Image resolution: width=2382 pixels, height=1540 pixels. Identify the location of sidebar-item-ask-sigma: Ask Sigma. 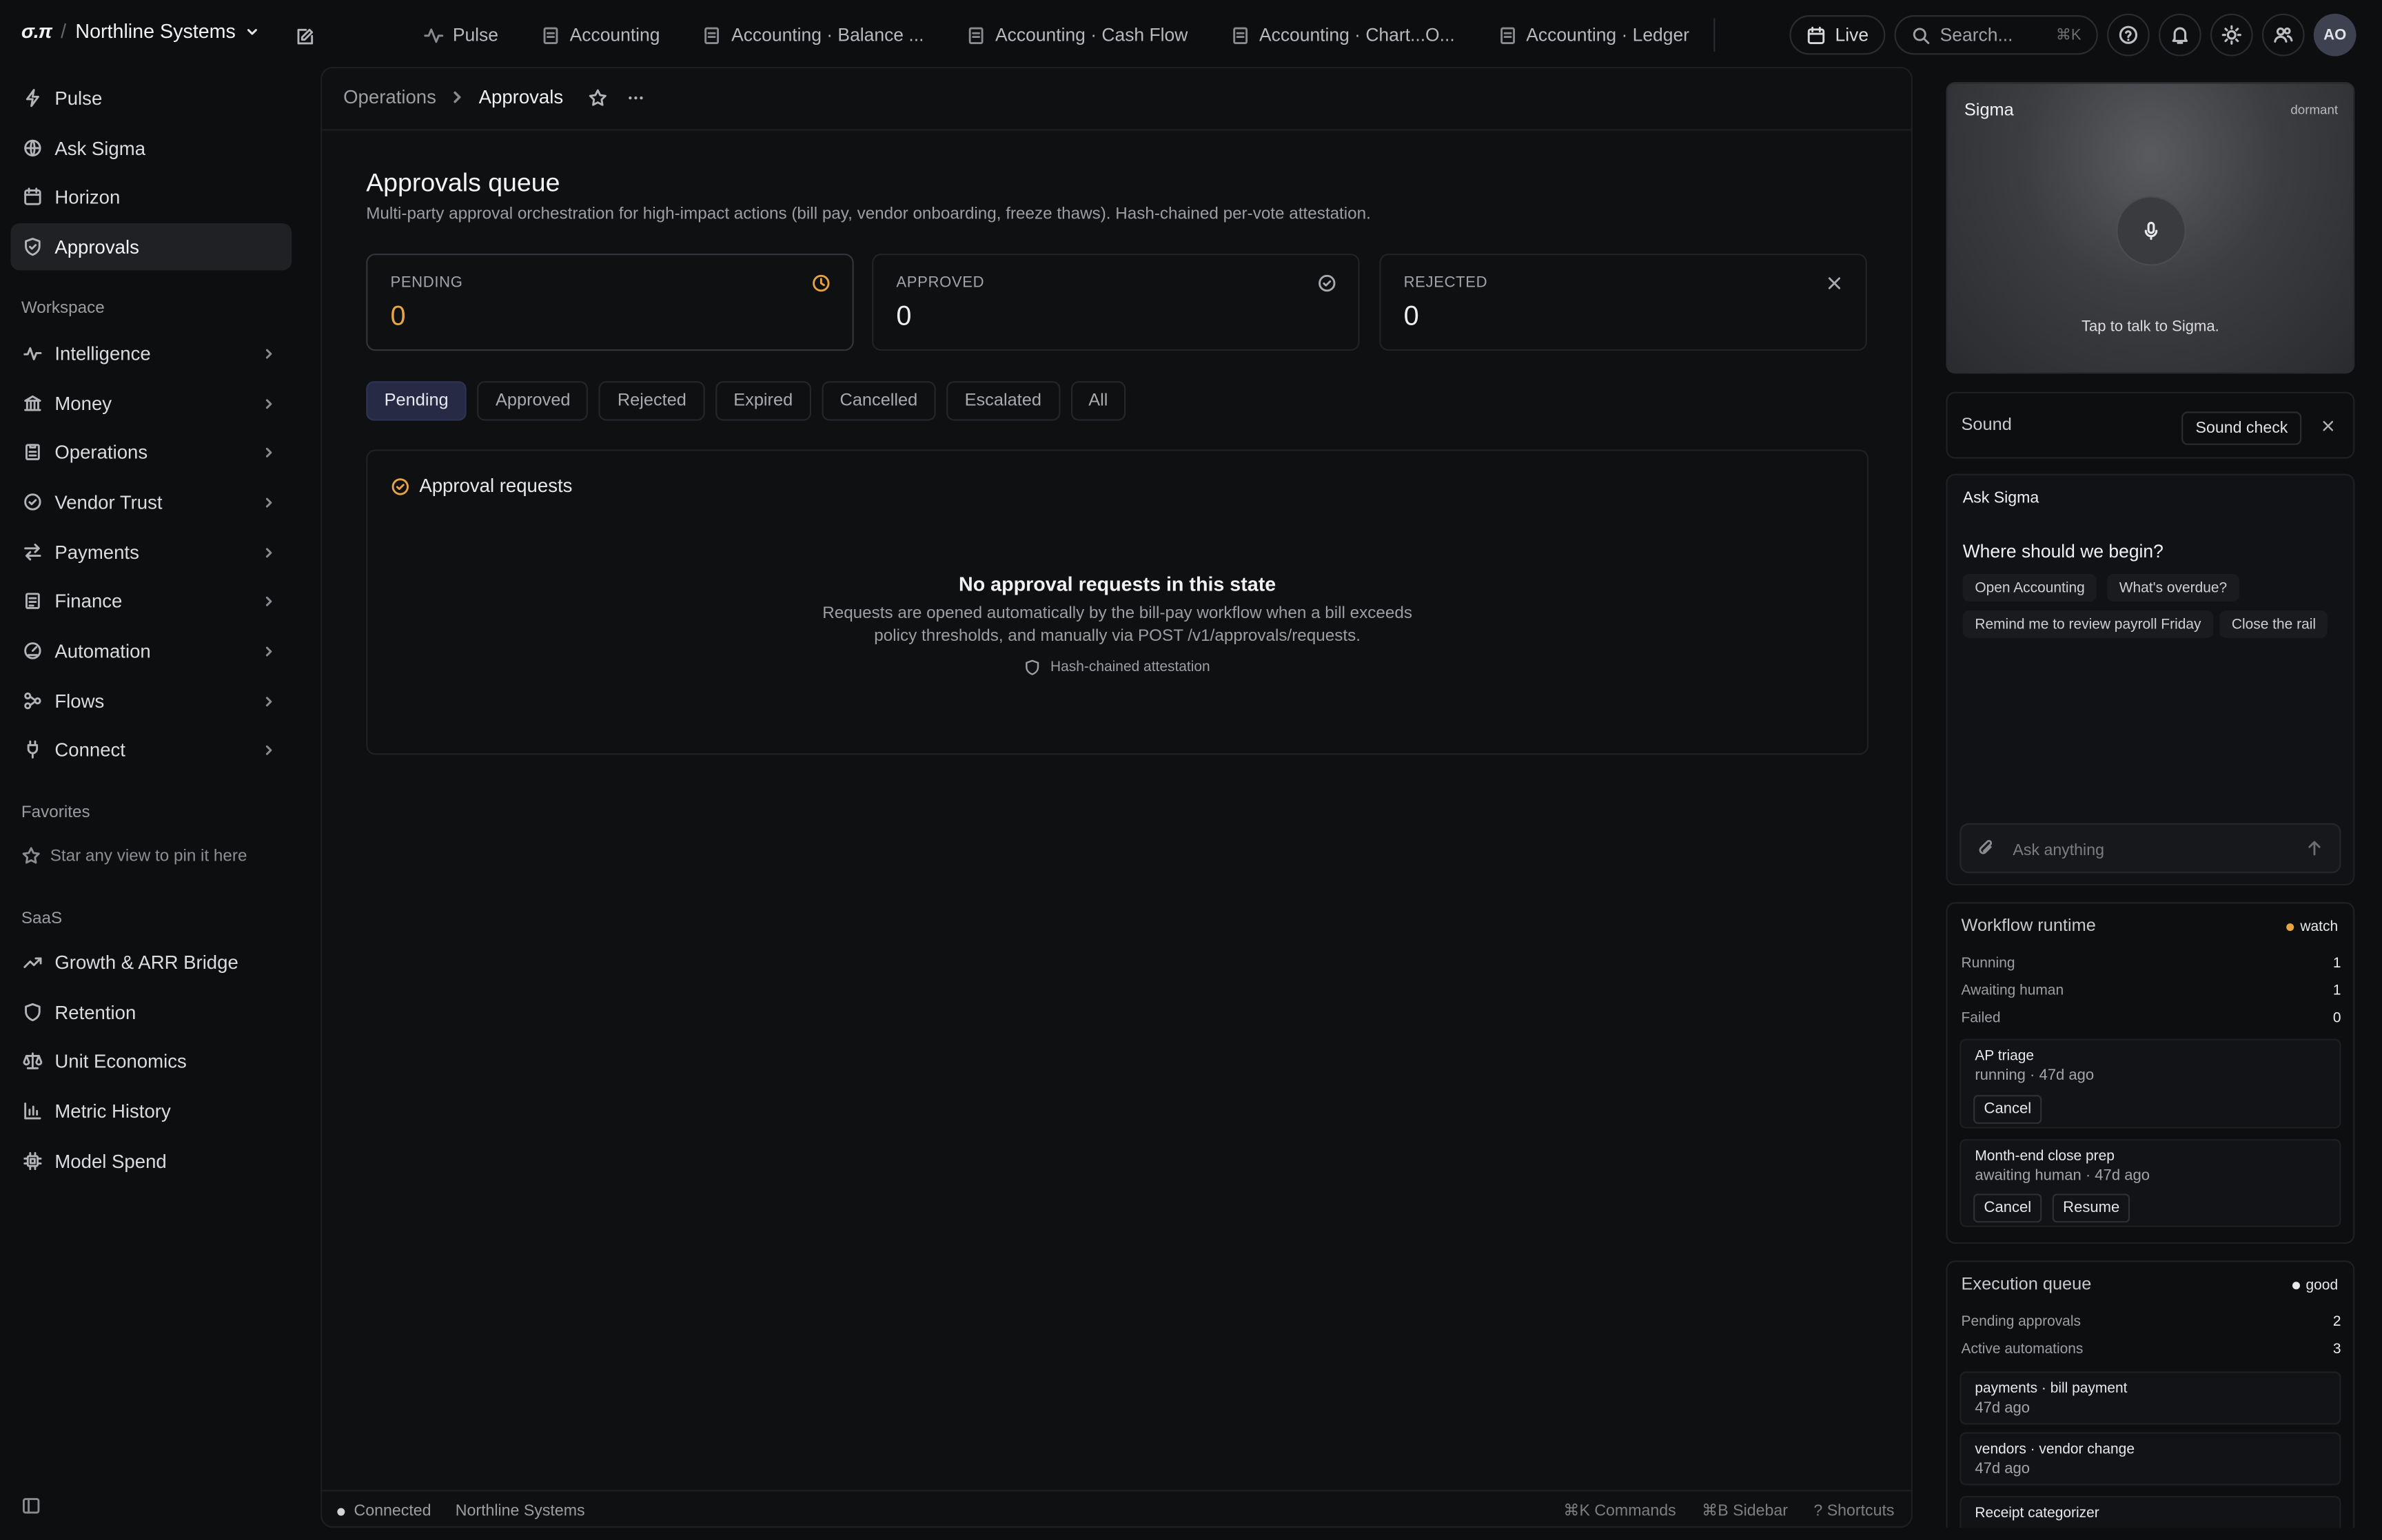
(151, 148).